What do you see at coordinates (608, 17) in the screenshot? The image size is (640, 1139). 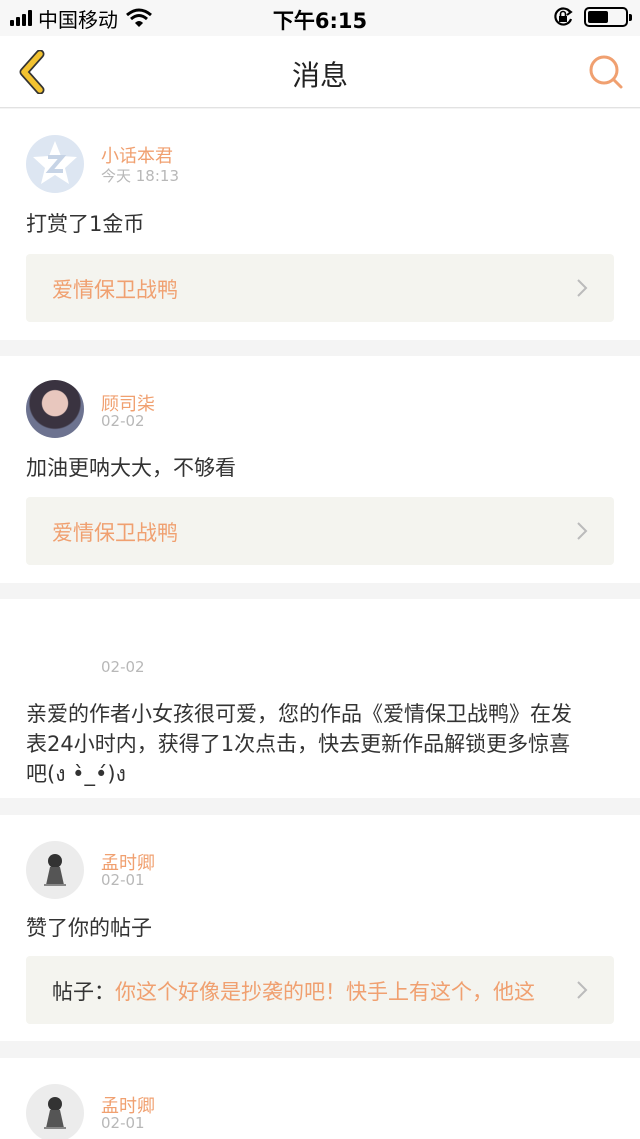 I see `battery-icon` at bounding box center [608, 17].